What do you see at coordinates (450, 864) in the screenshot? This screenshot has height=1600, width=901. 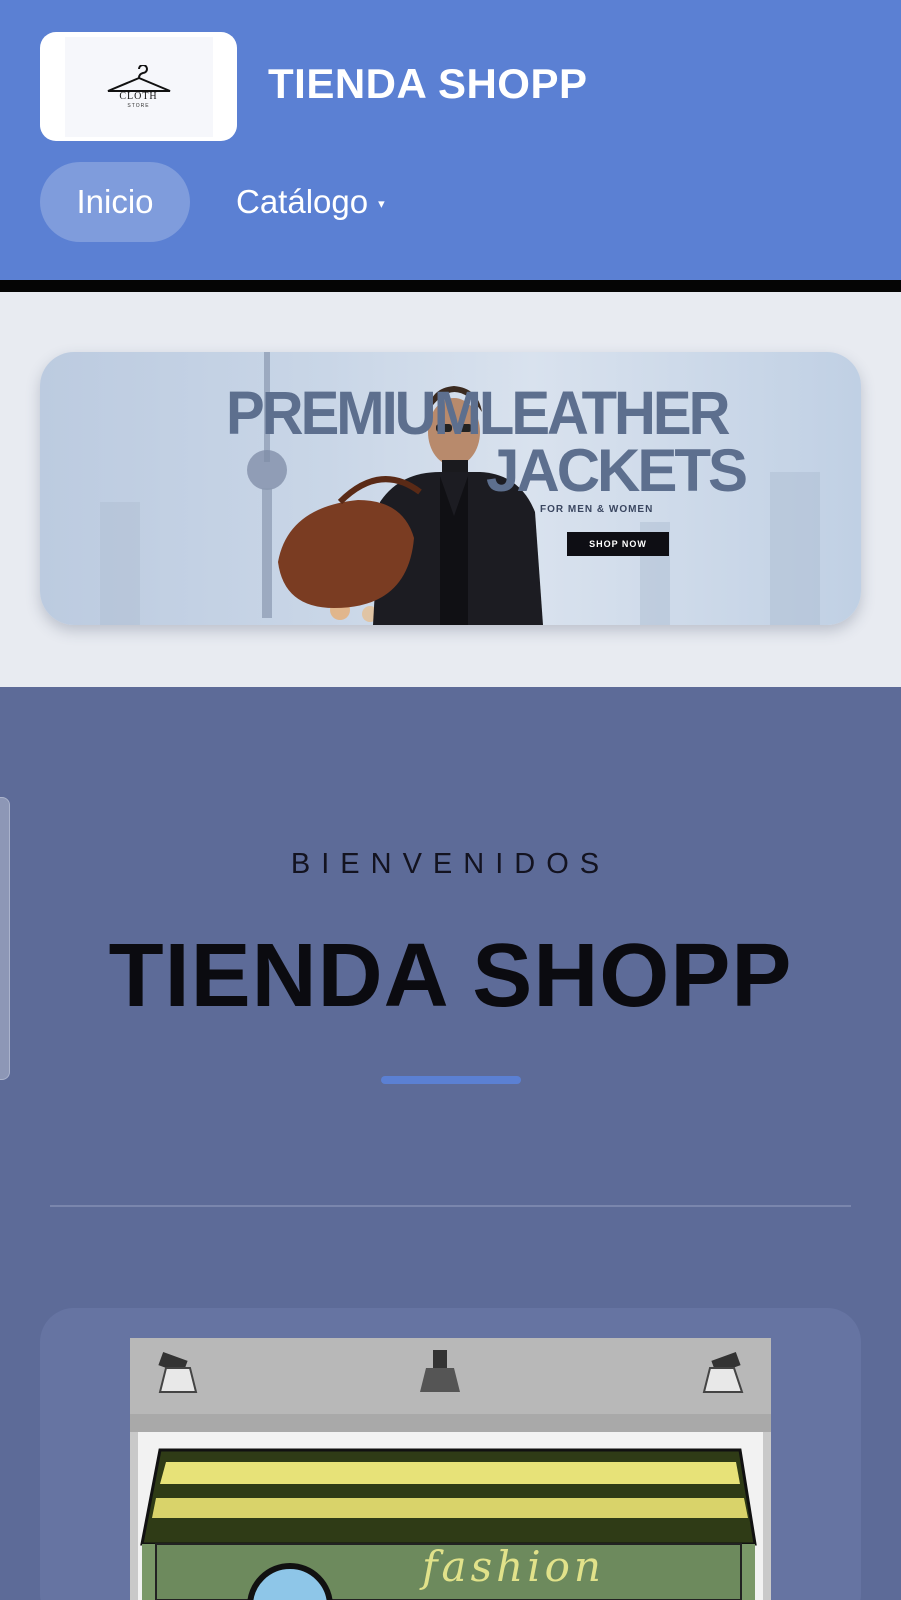 I see `welcome-kicker: BIENVENIDOS` at bounding box center [450, 864].